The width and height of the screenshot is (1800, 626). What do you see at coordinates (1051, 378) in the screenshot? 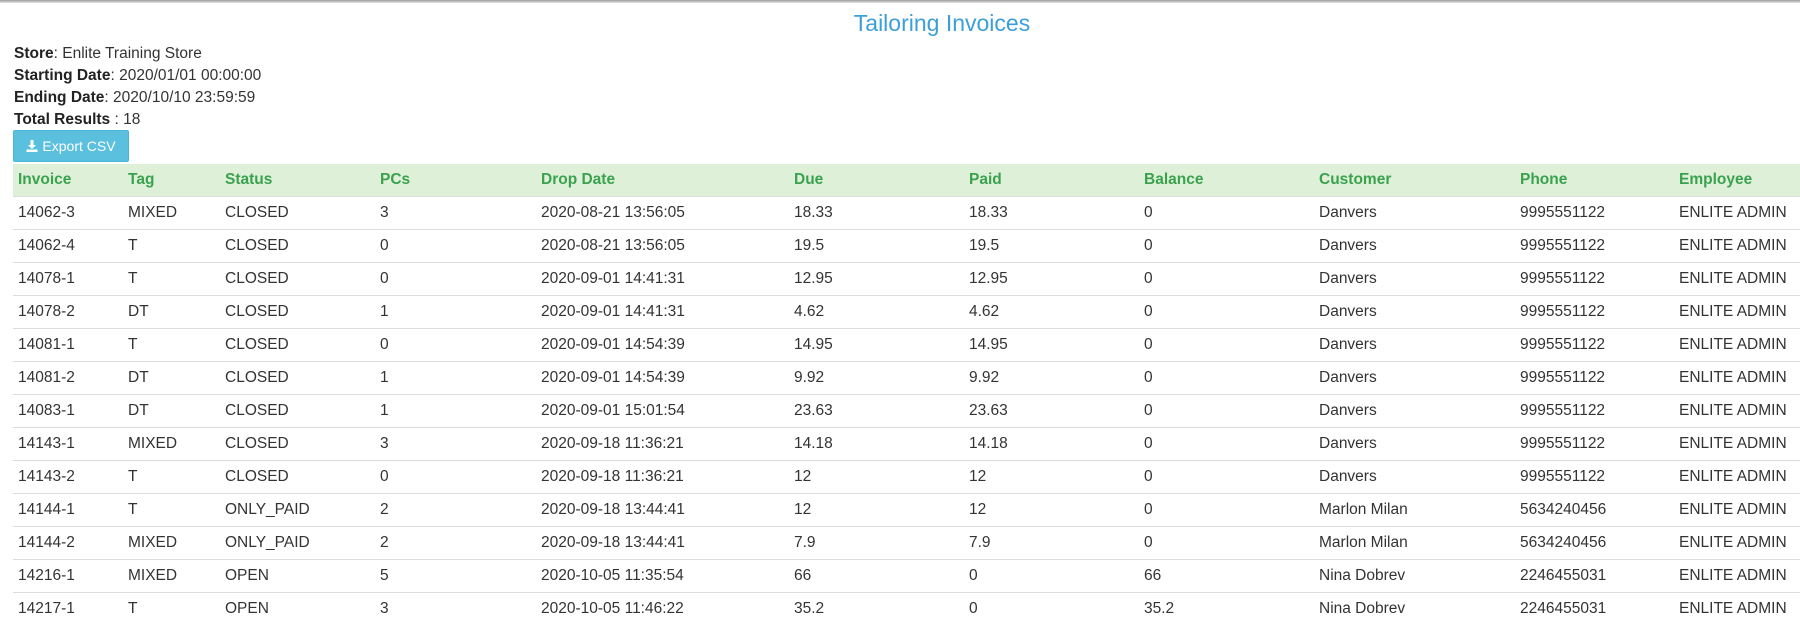
I see `cell-paid: 9.92` at bounding box center [1051, 378].